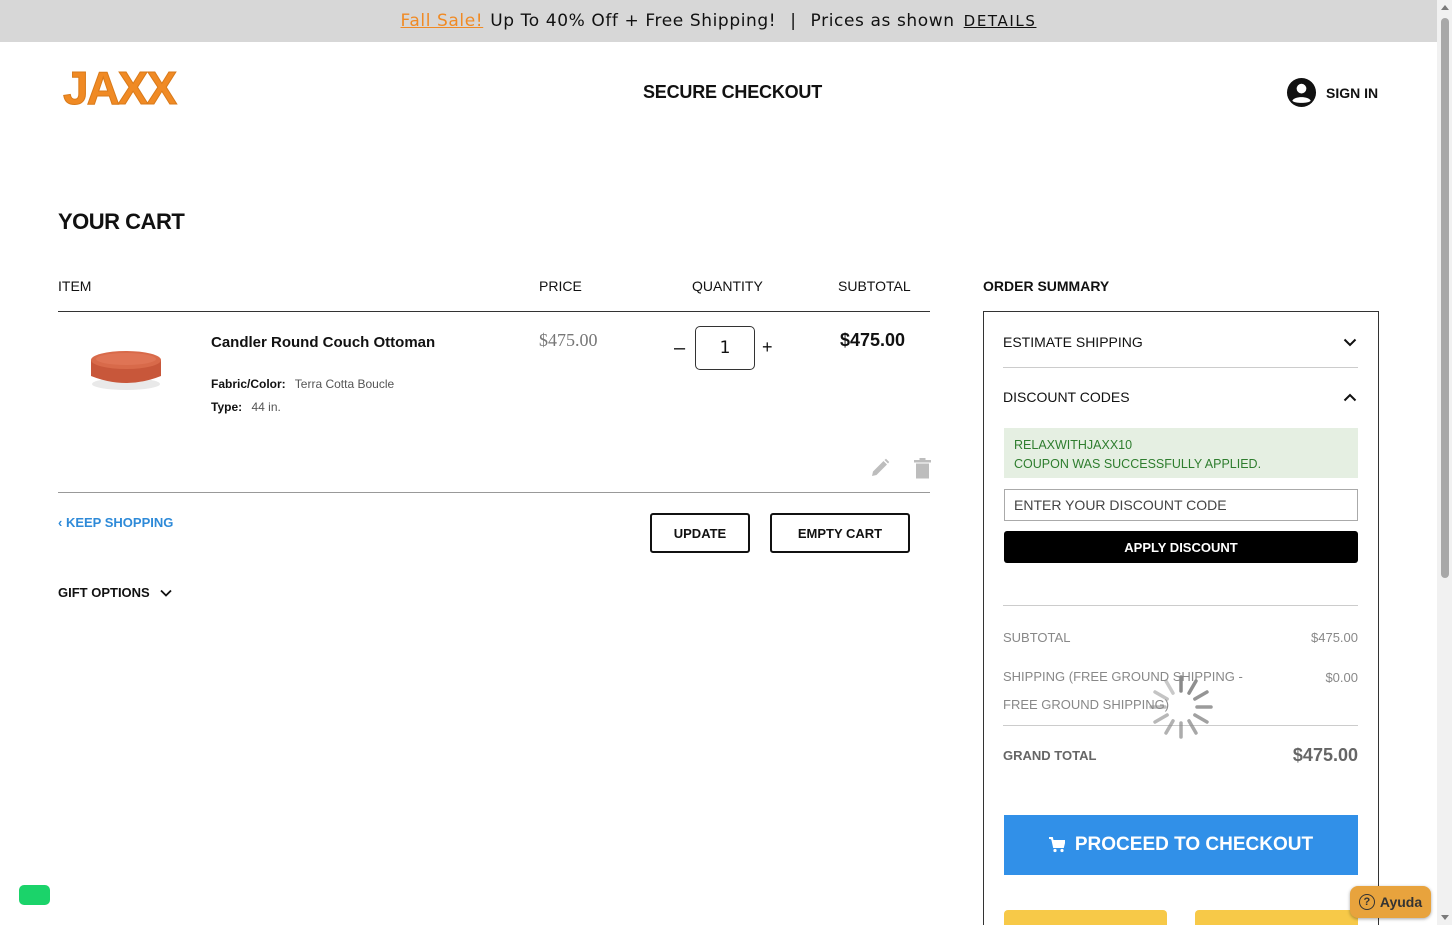 This screenshot has height=925, width=1452. I want to click on col-header-quantity: QUANTITY, so click(727, 286).